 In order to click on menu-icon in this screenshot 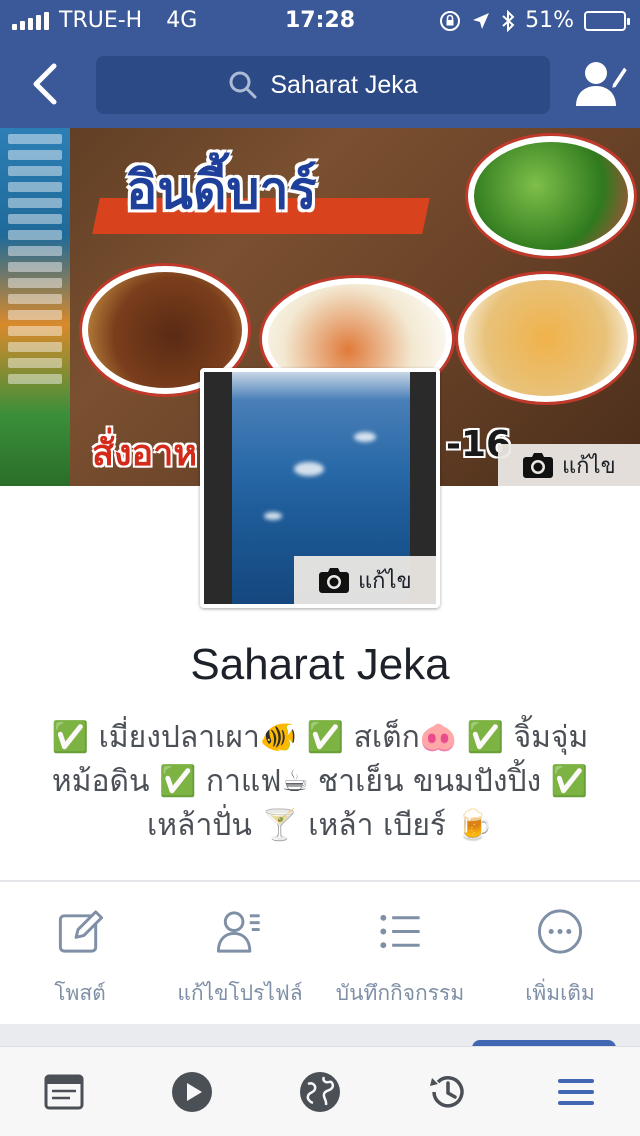, I will do `click(576, 1092)`.